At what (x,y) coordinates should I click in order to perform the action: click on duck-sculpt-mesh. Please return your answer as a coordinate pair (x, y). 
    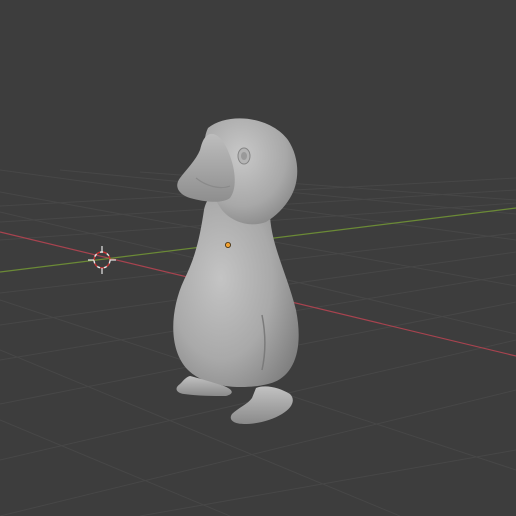
    Looking at the image, I should click on (236, 271).